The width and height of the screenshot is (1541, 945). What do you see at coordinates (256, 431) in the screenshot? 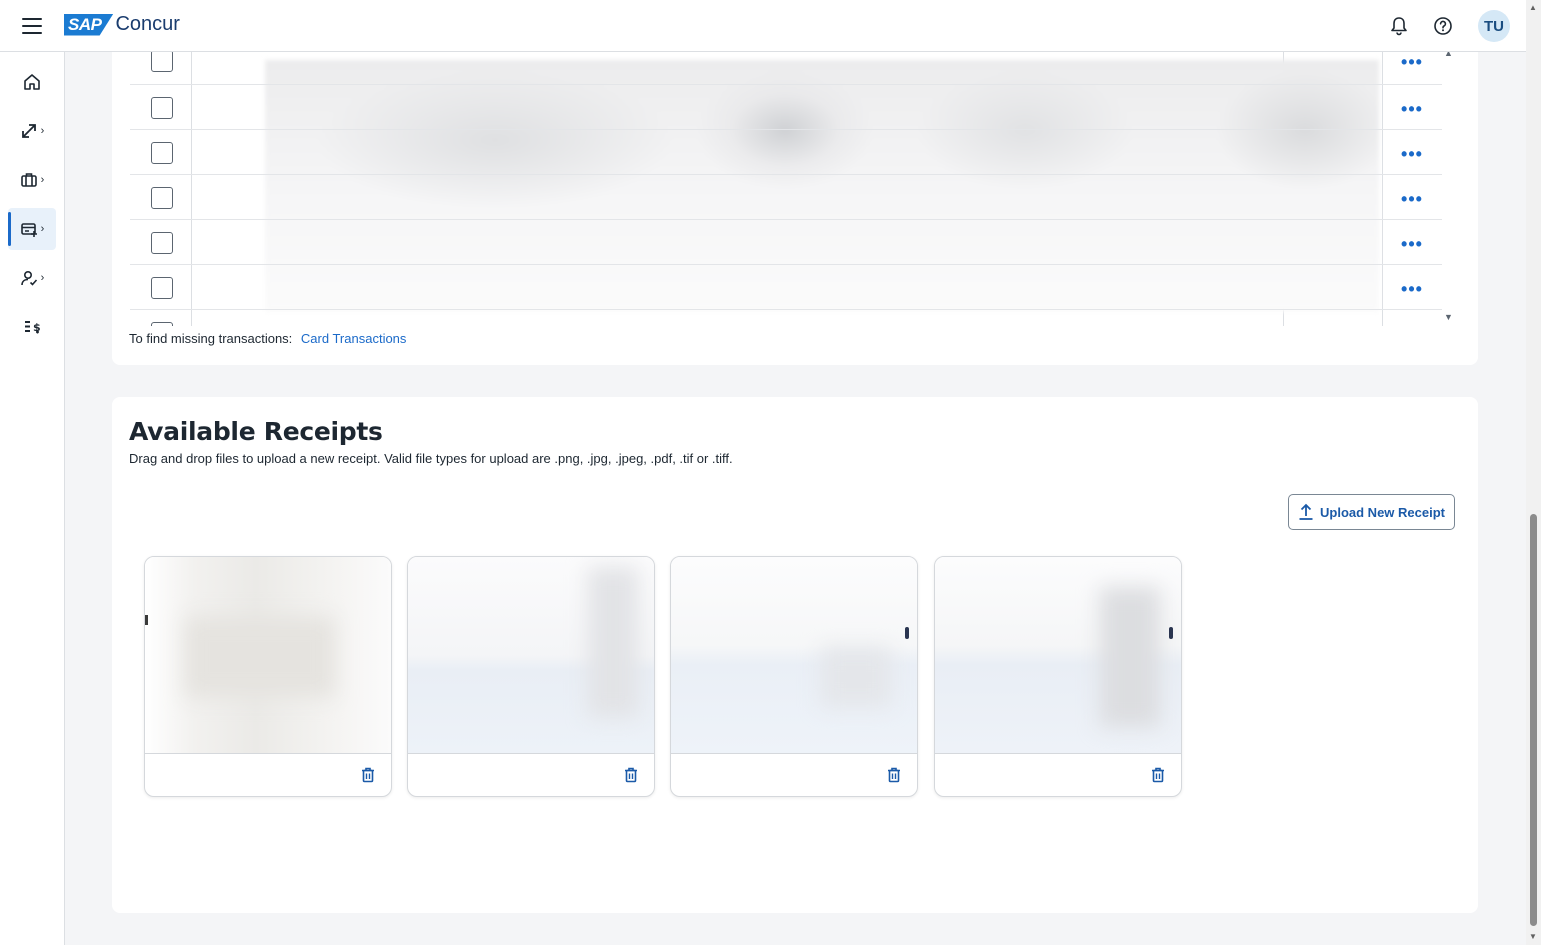
I see `section-title: Available Receipts` at bounding box center [256, 431].